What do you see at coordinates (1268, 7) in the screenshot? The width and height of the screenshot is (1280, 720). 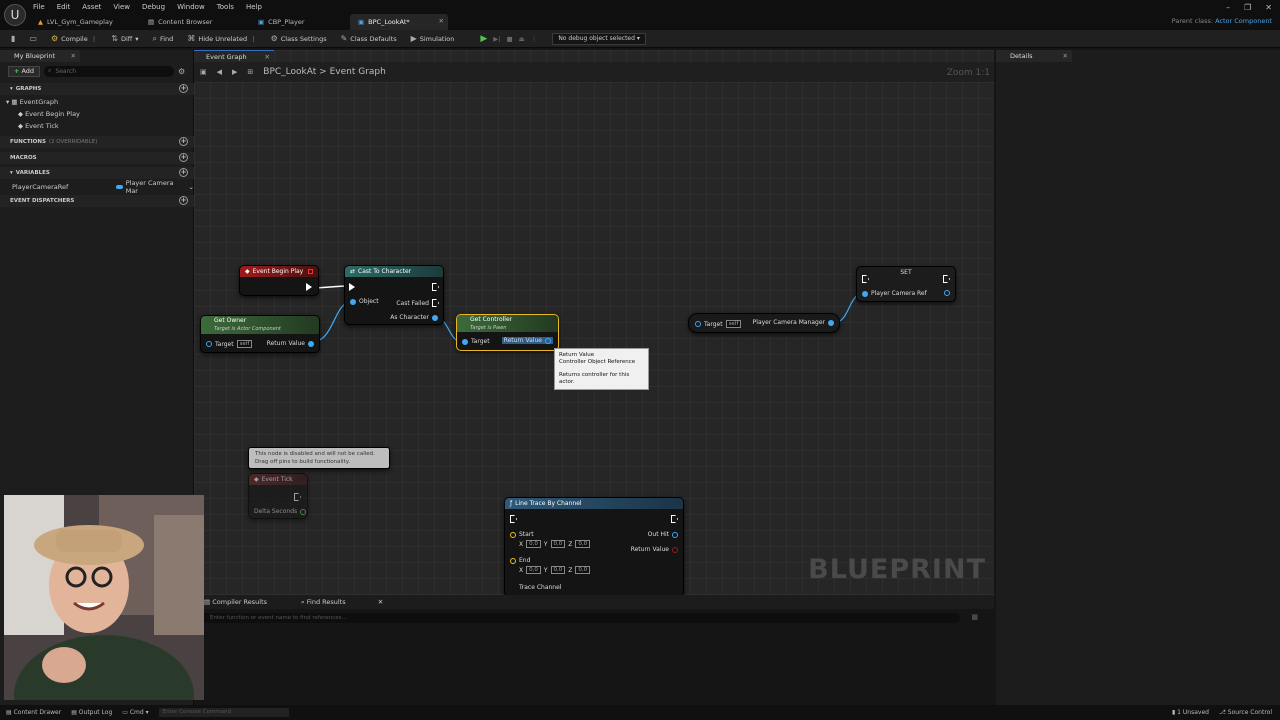 I see `close-window-icon: ✕` at bounding box center [1268, 7].